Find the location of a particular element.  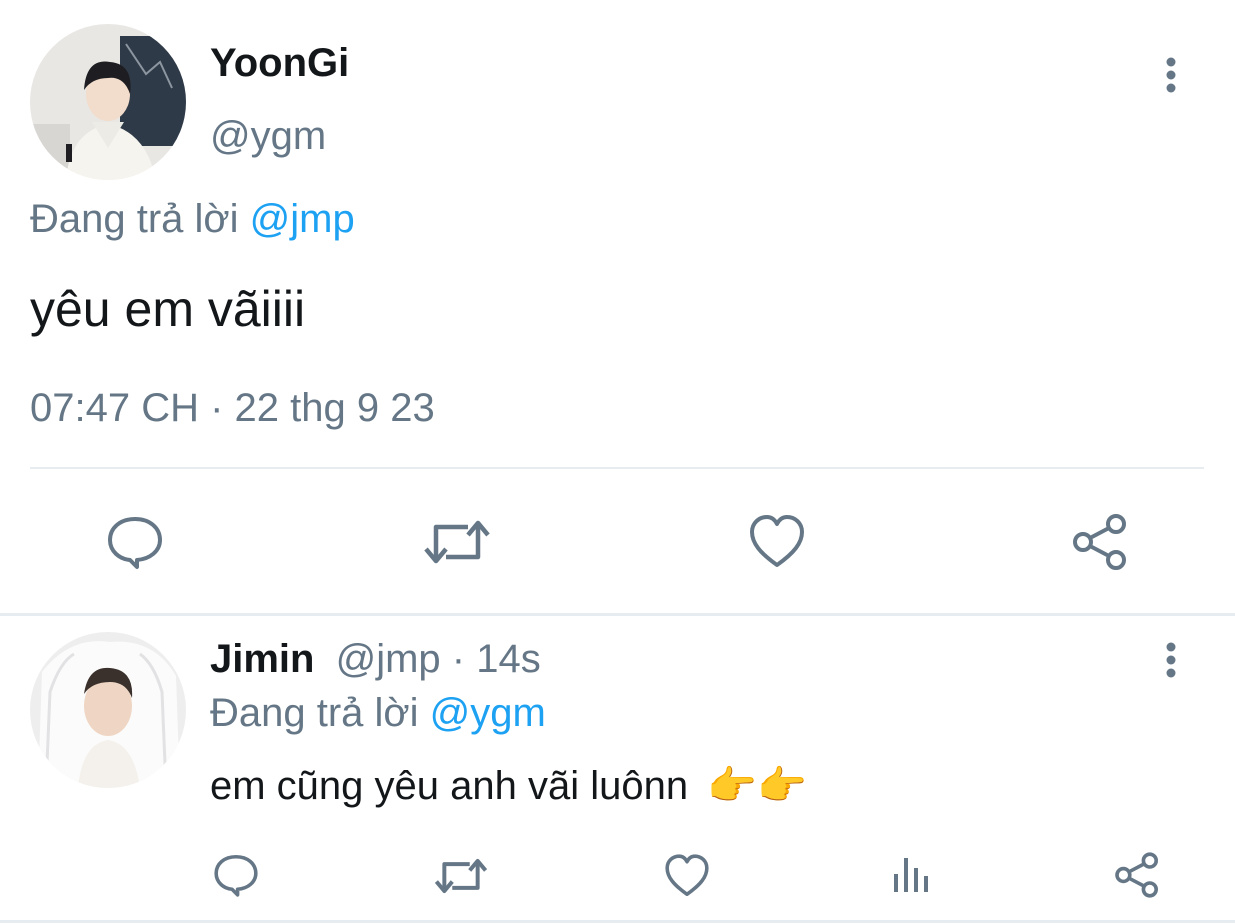

bottom-divider is located at coordinates (617, 921).